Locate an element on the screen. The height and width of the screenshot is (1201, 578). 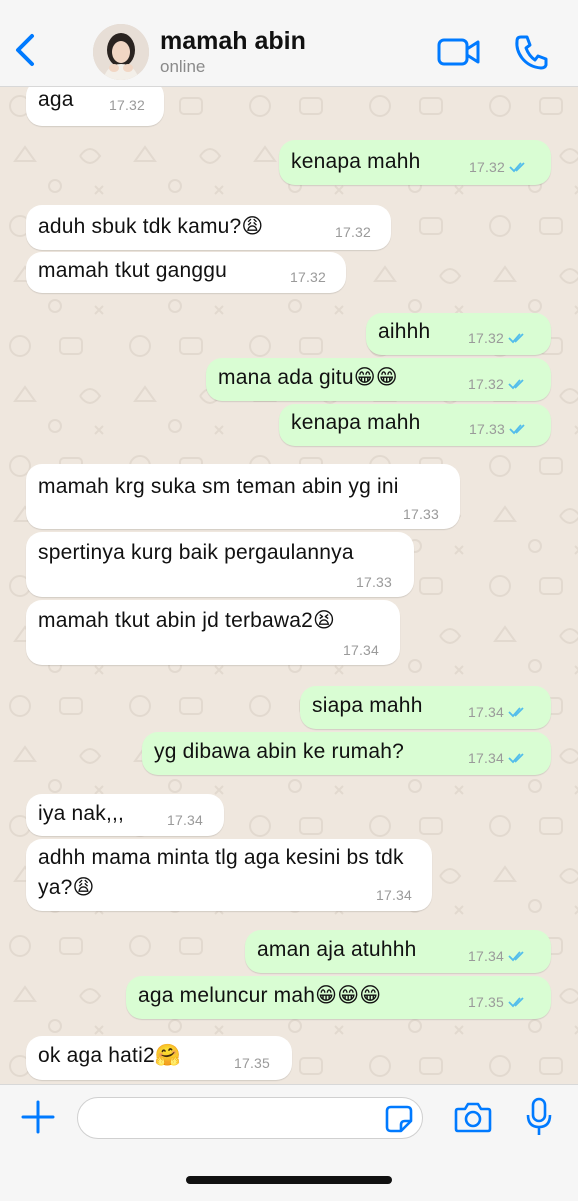
voice-message-button is located at coordinates (539, 1117).